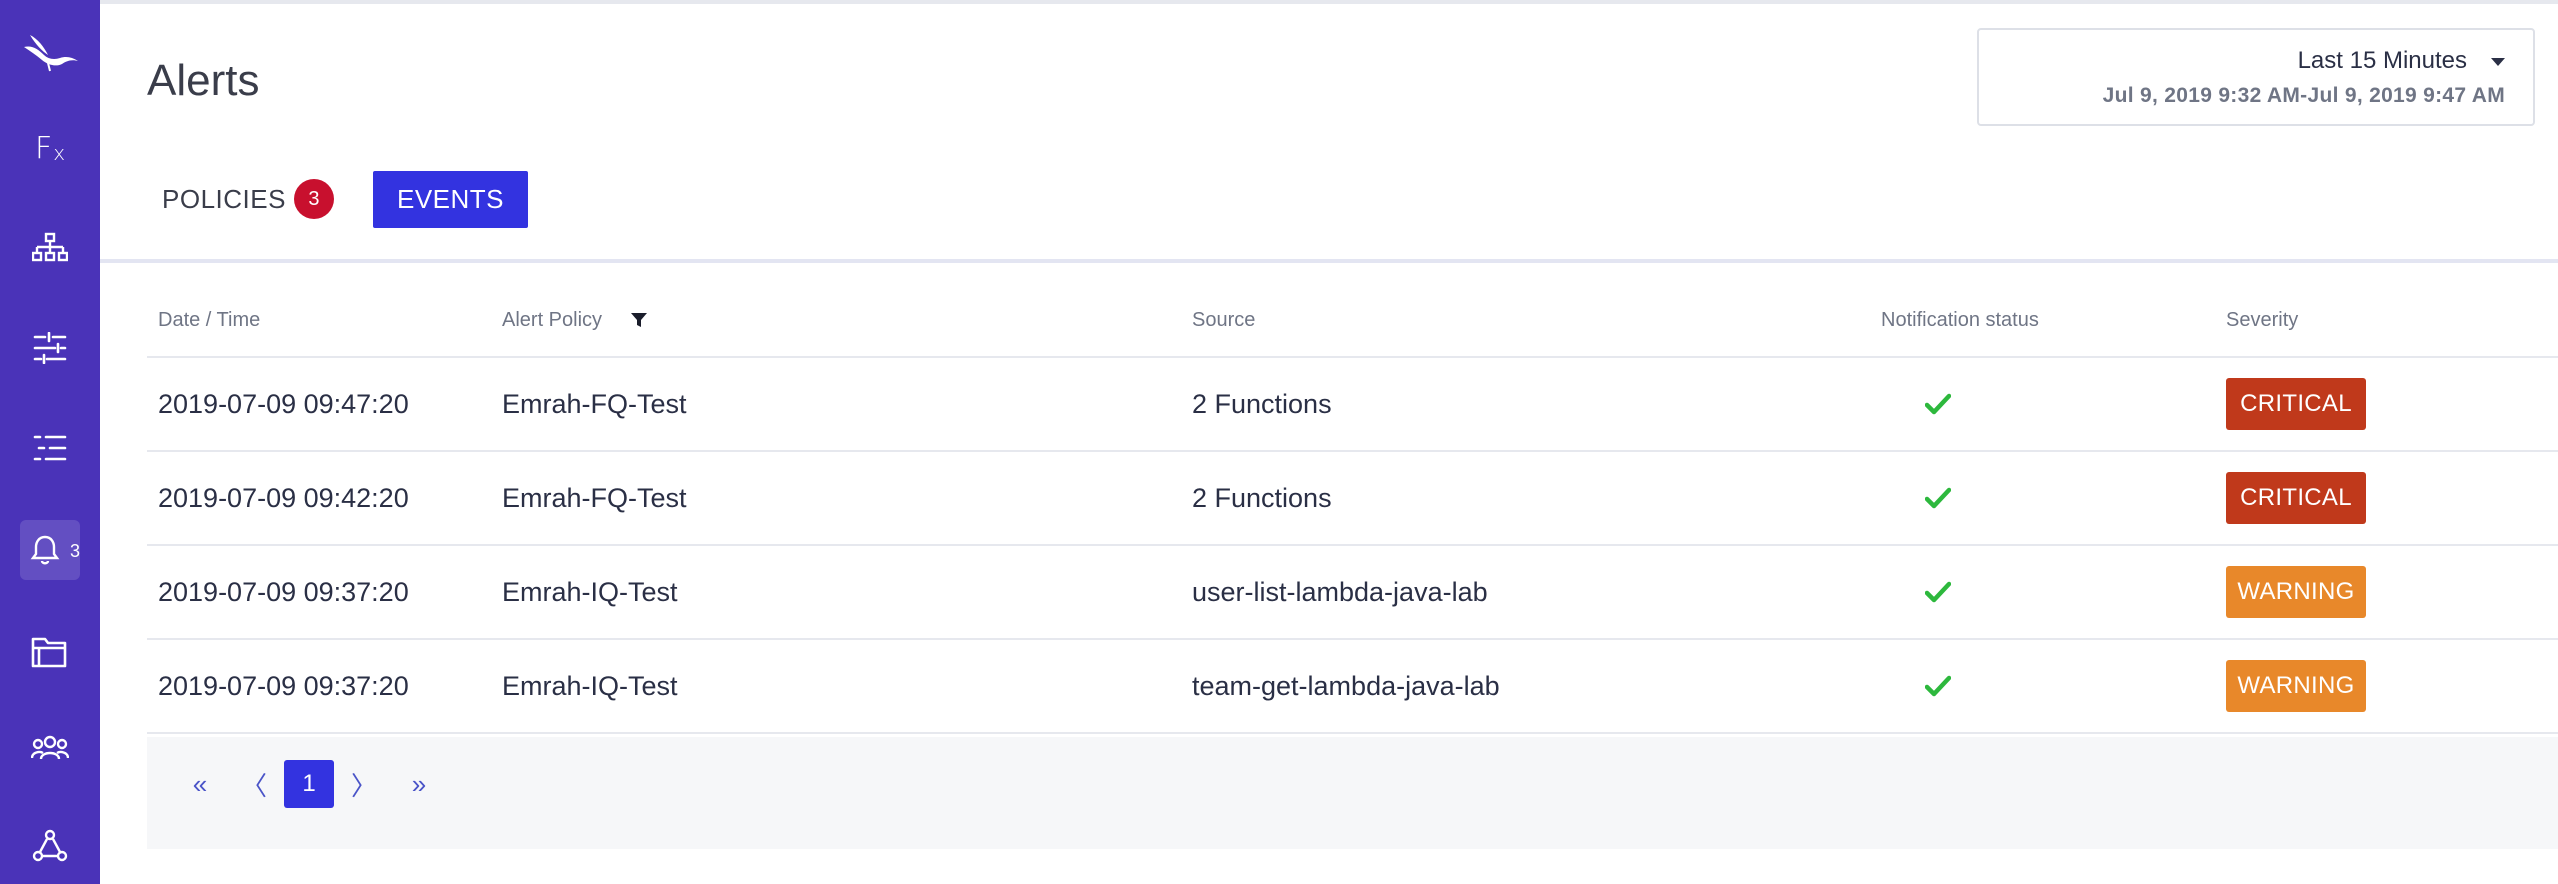  I want to click on sliders-icon, so click(50, 348).